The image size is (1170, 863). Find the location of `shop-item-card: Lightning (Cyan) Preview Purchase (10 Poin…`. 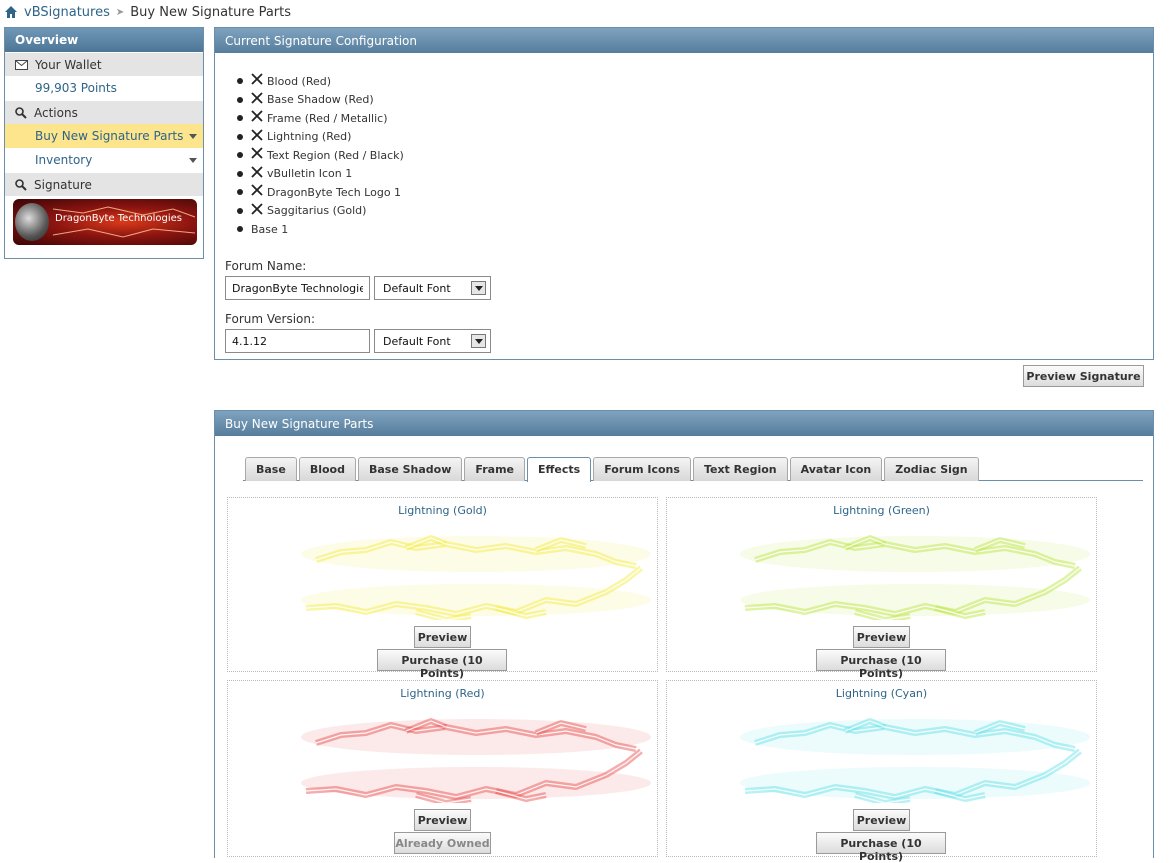

shop-item-card: Lightning (Cyan) Preview Purchase (10 Poin… is located at coordinates (881, 771).